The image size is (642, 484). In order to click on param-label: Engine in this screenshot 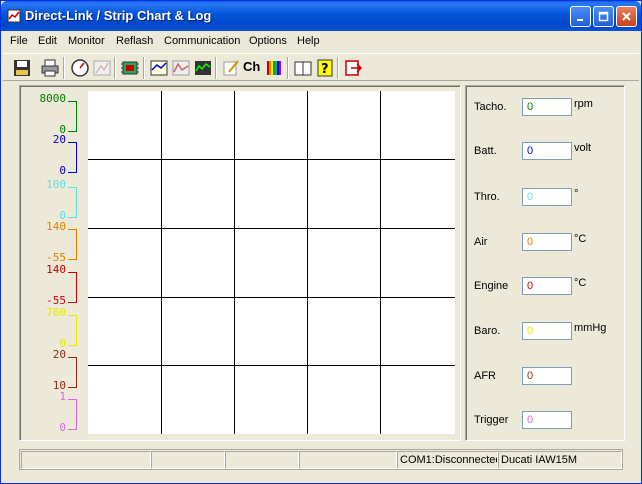, I will do `click(491, 286)`.